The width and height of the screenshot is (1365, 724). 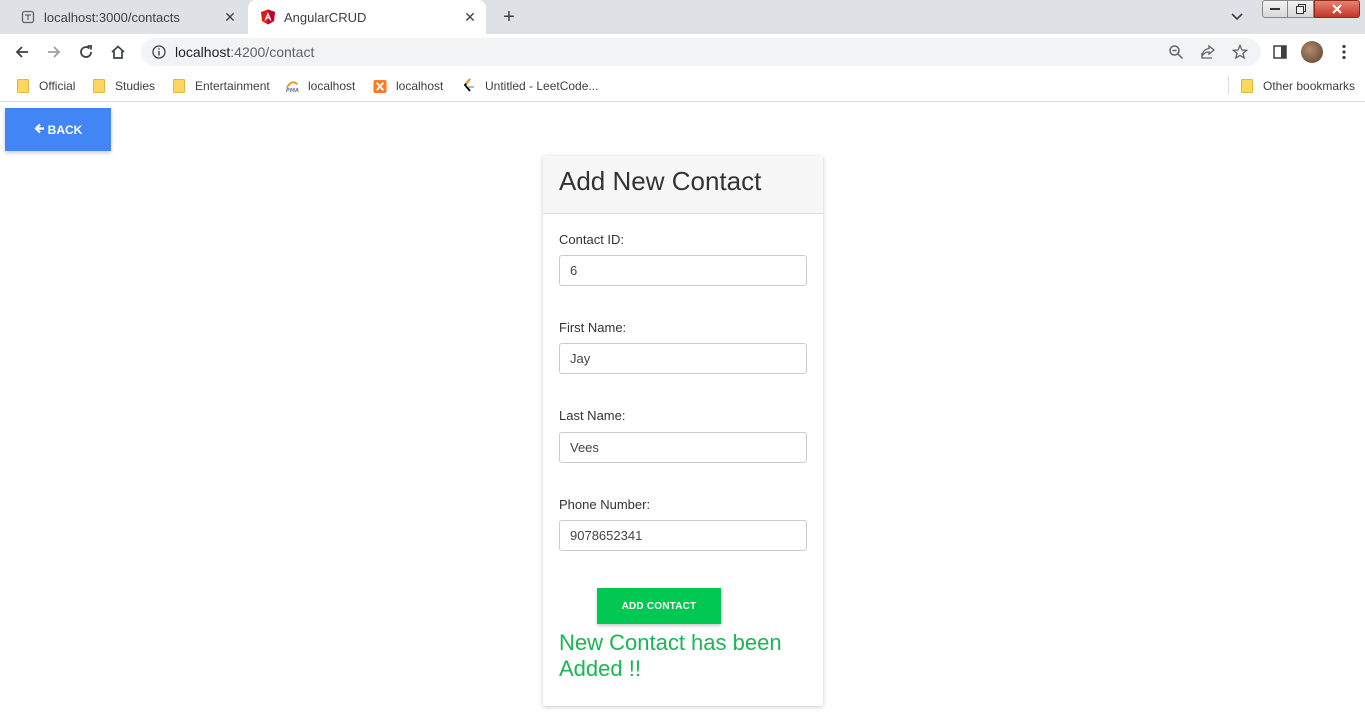 I want to click on phpmyadmin-icon: PMA, so click(x=292, y=86).